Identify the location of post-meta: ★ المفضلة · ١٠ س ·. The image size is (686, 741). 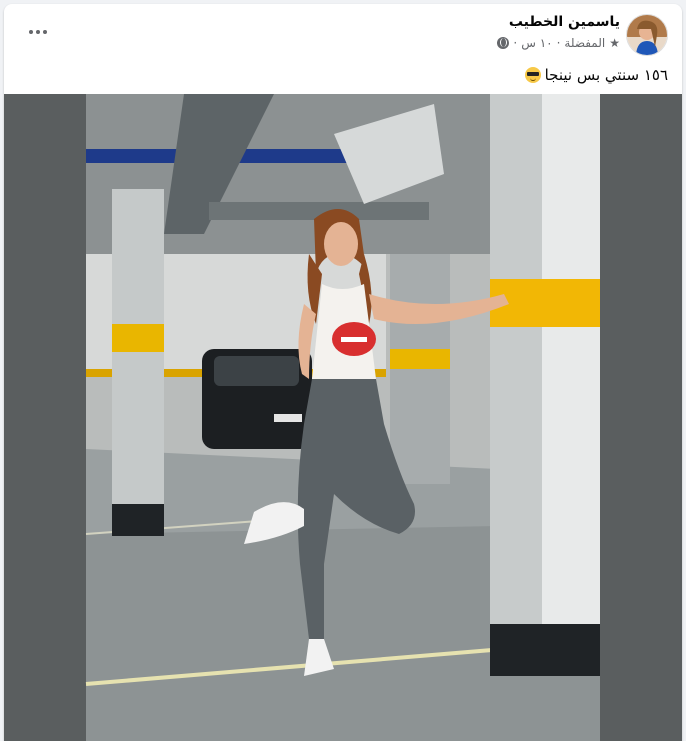
(558, 43).